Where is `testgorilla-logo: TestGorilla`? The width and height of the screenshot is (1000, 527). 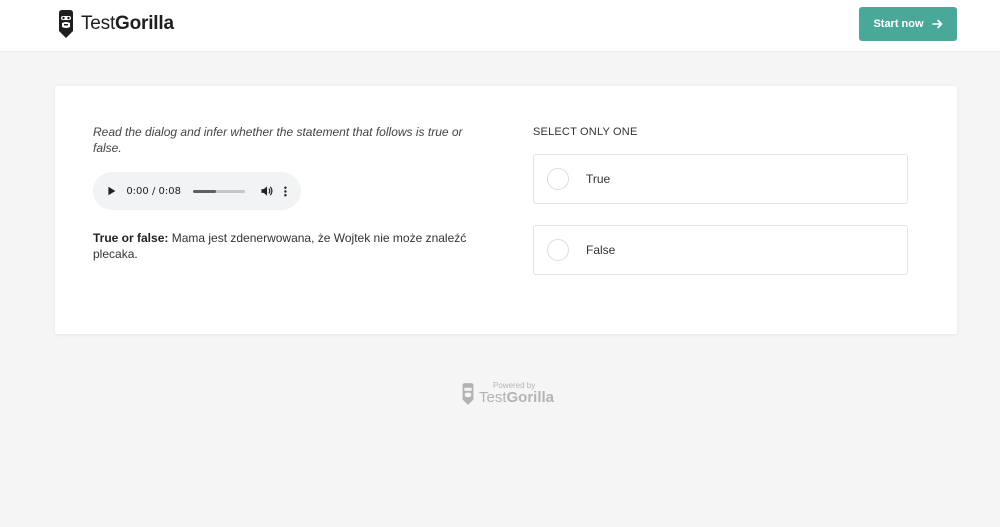
testgorilla-logo: TestGorilla is located at coordinates (115, 24).